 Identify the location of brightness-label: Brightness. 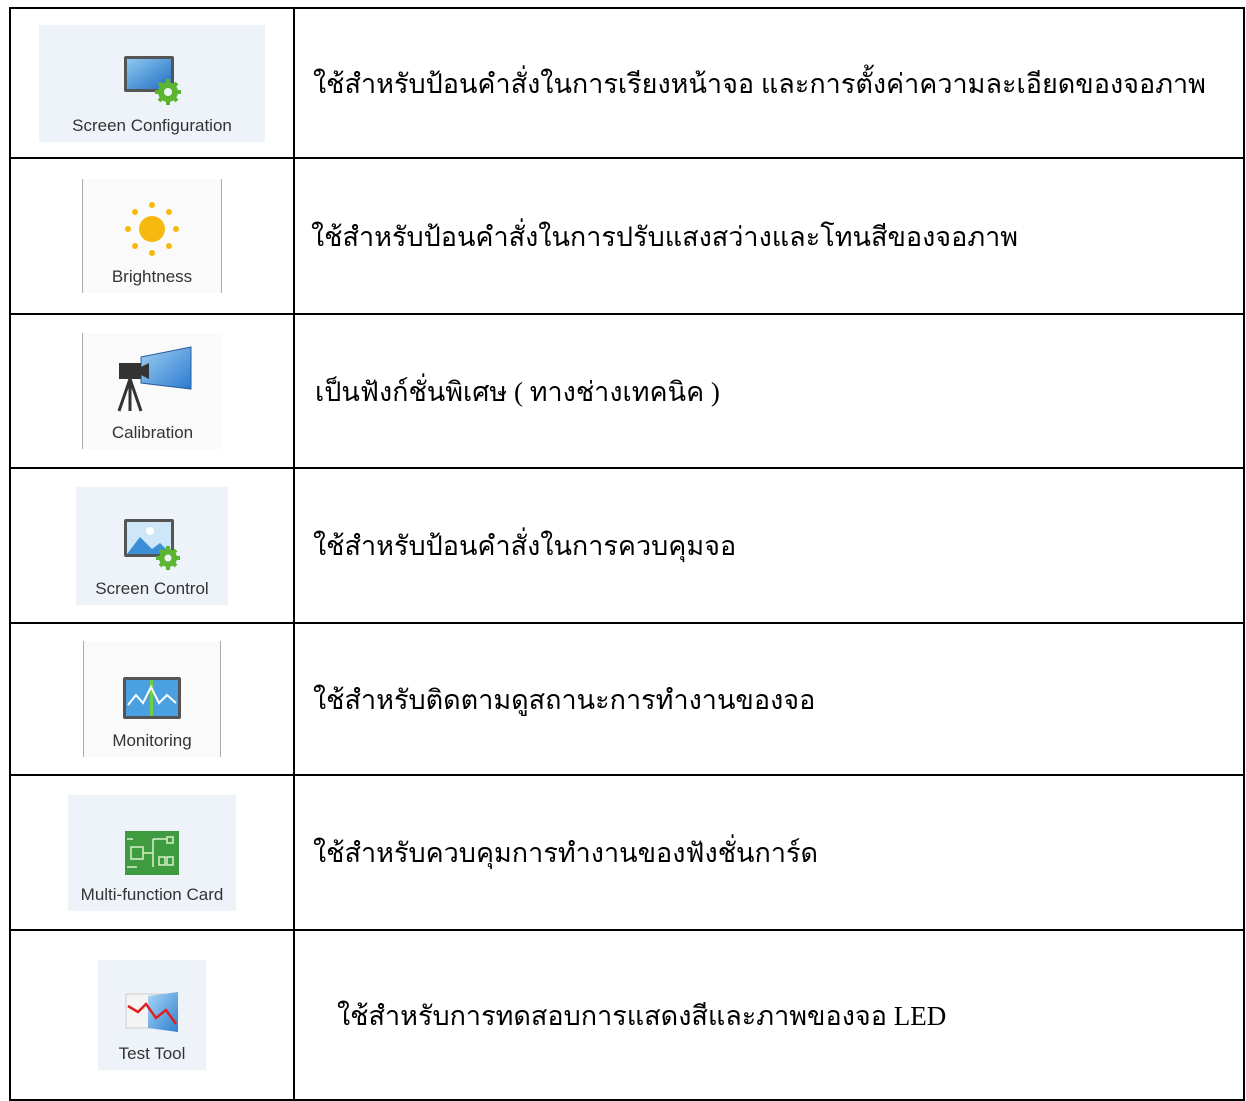
(152, 276).